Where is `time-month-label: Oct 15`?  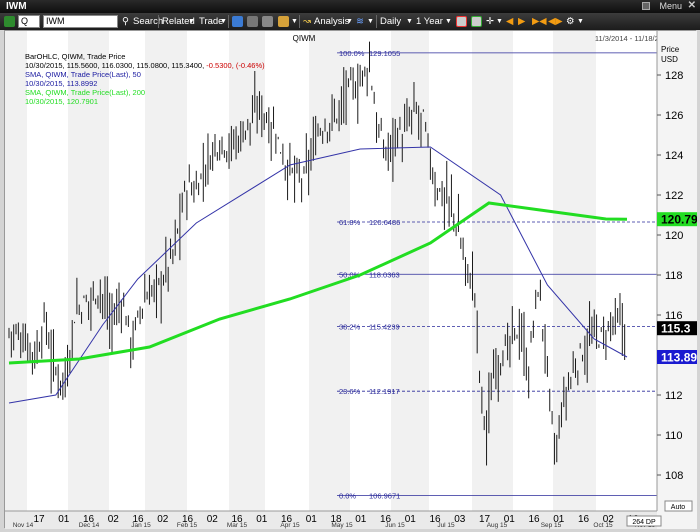
time-month-label: Oct 15 is located at coordinates (603, 525).